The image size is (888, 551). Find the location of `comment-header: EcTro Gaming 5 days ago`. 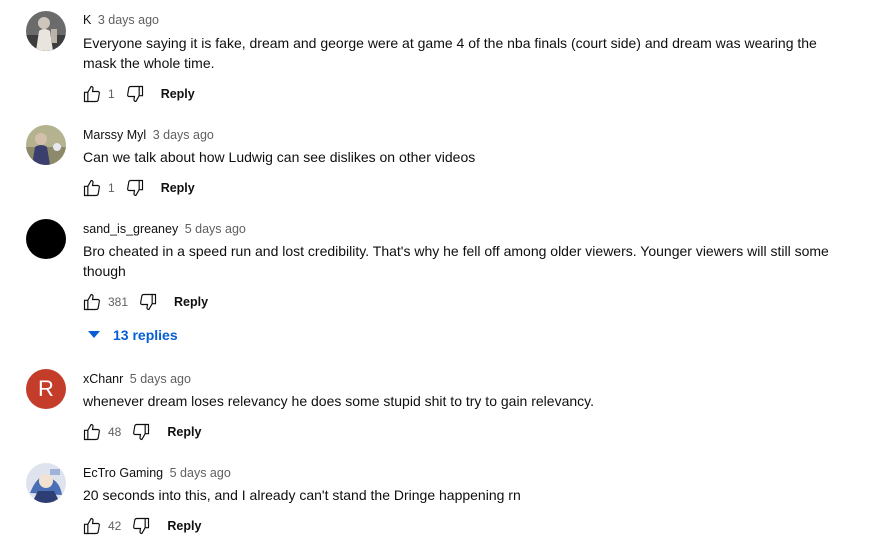

comment-header: EcTro Gaming 5 days ago is located at coordinates (157, 473).